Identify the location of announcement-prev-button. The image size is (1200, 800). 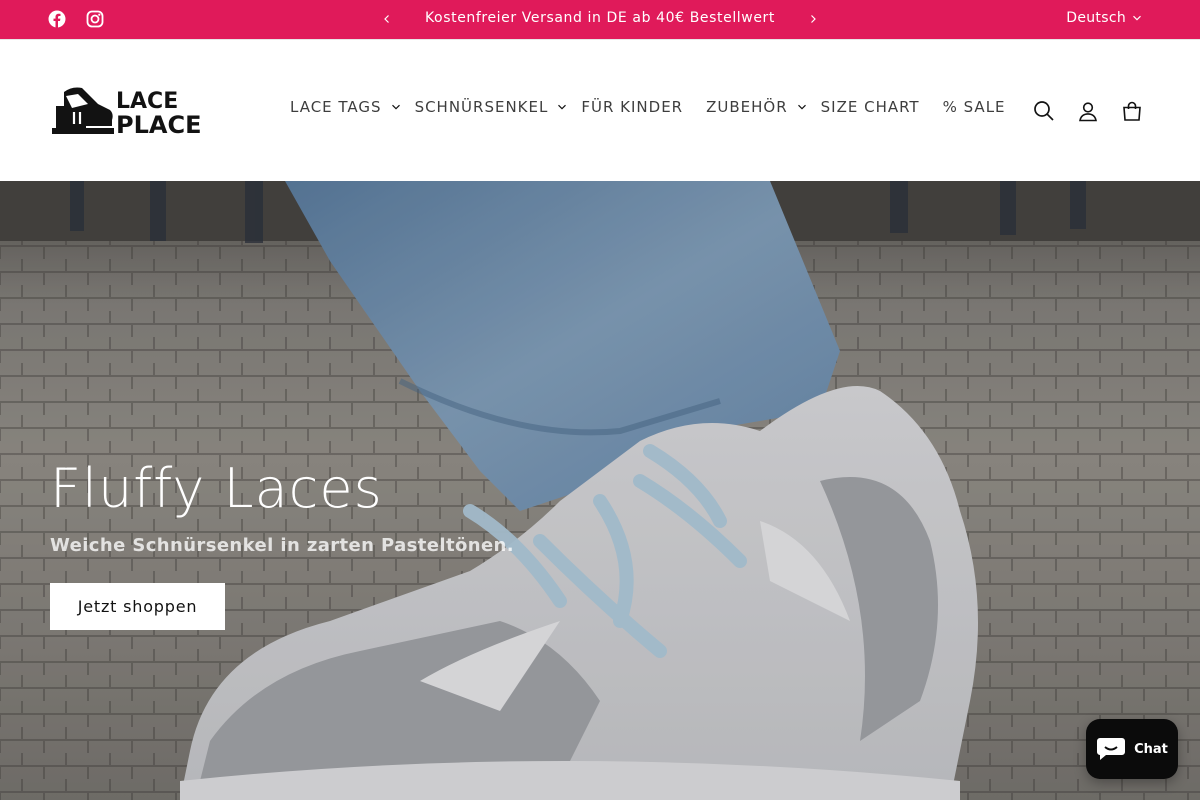
(387, 19).